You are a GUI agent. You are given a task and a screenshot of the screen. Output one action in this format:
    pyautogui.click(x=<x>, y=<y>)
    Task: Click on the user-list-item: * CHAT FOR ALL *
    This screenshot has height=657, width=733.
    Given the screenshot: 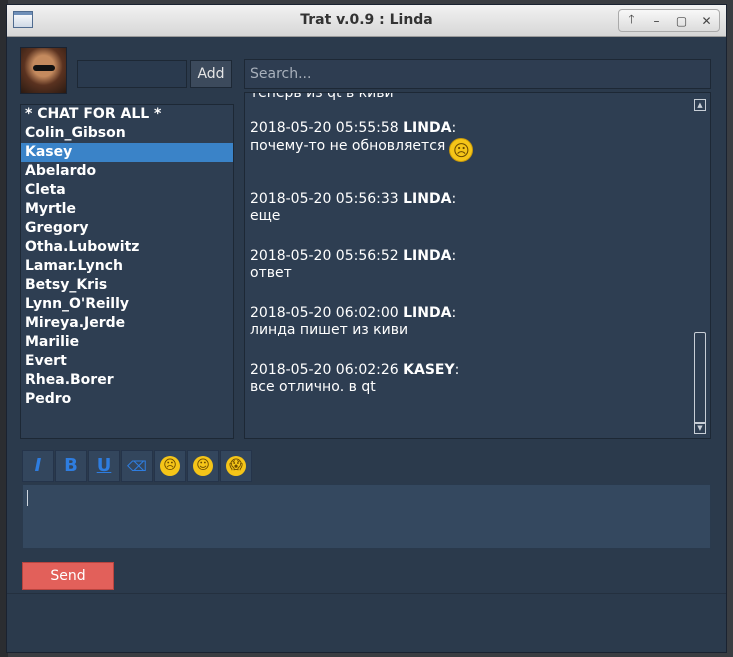 What is the action you would take?
    pyautogui.click(x=127, y=114)
    